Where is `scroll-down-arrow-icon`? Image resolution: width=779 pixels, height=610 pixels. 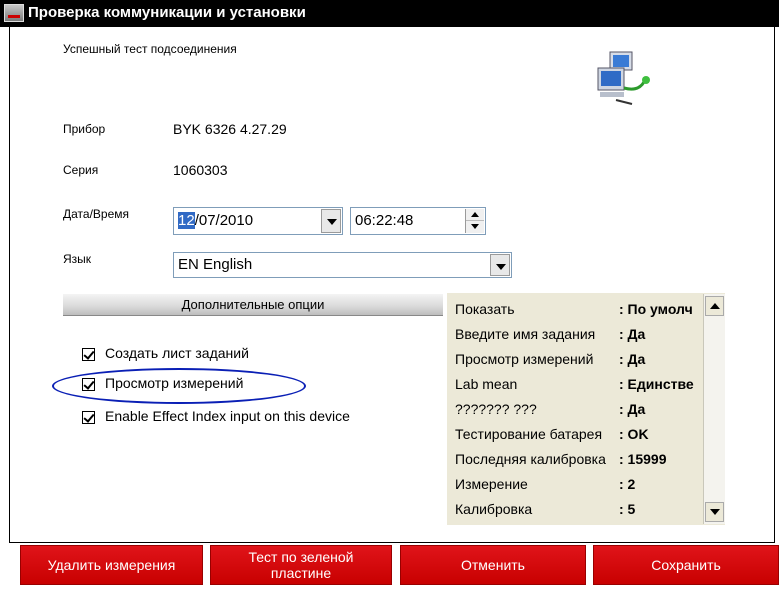 scroll-down-arrow-icon is located at coordinates (714, 512).